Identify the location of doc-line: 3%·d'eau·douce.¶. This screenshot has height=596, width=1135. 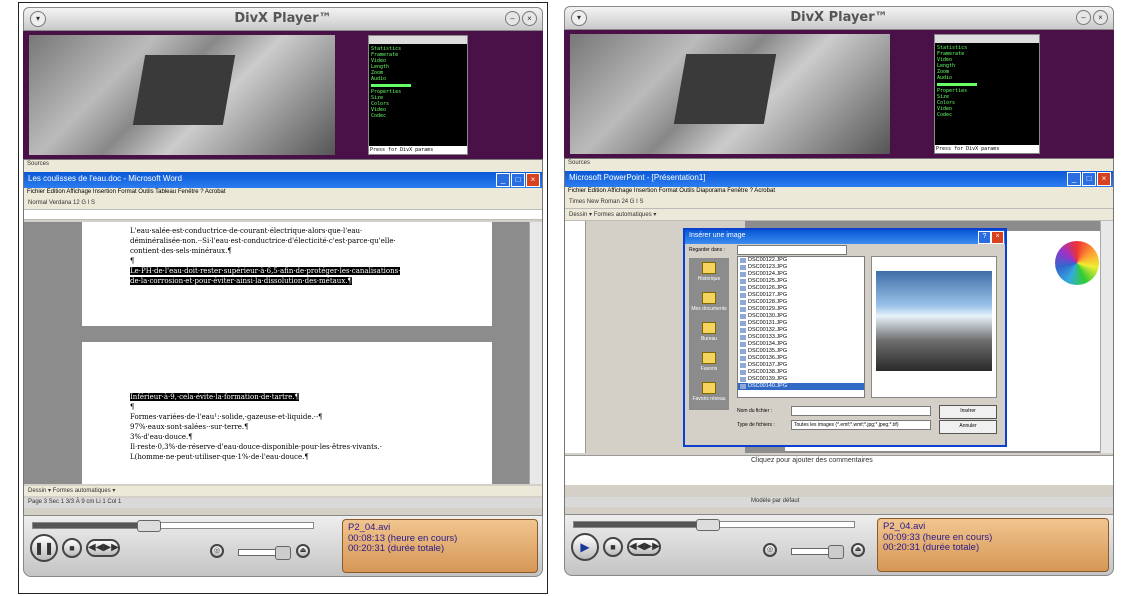
(161, 437).